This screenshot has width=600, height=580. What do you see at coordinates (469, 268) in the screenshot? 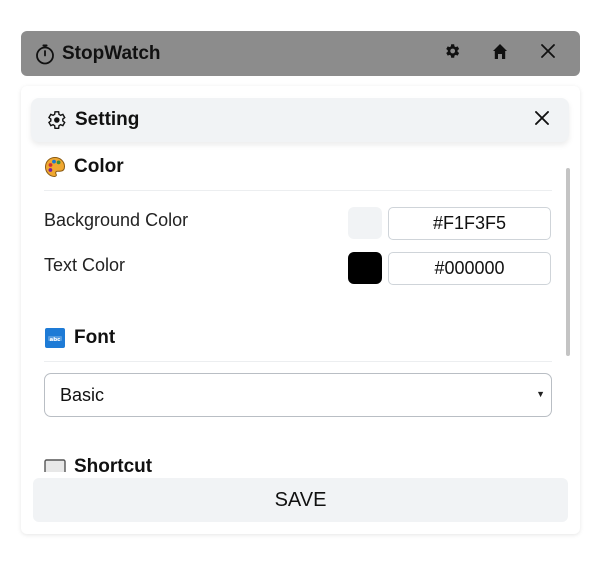
I see `text-color-input` at bounding box center [469, 268].